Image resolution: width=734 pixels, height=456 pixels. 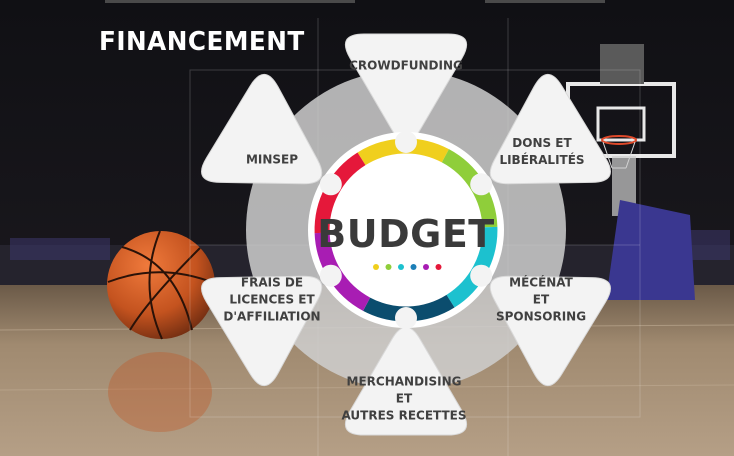 What do you see at coordinates (272, 159) in the screenshot?
I see `petal-label-minsep: MINSEP` at bounding box center [272, 159].